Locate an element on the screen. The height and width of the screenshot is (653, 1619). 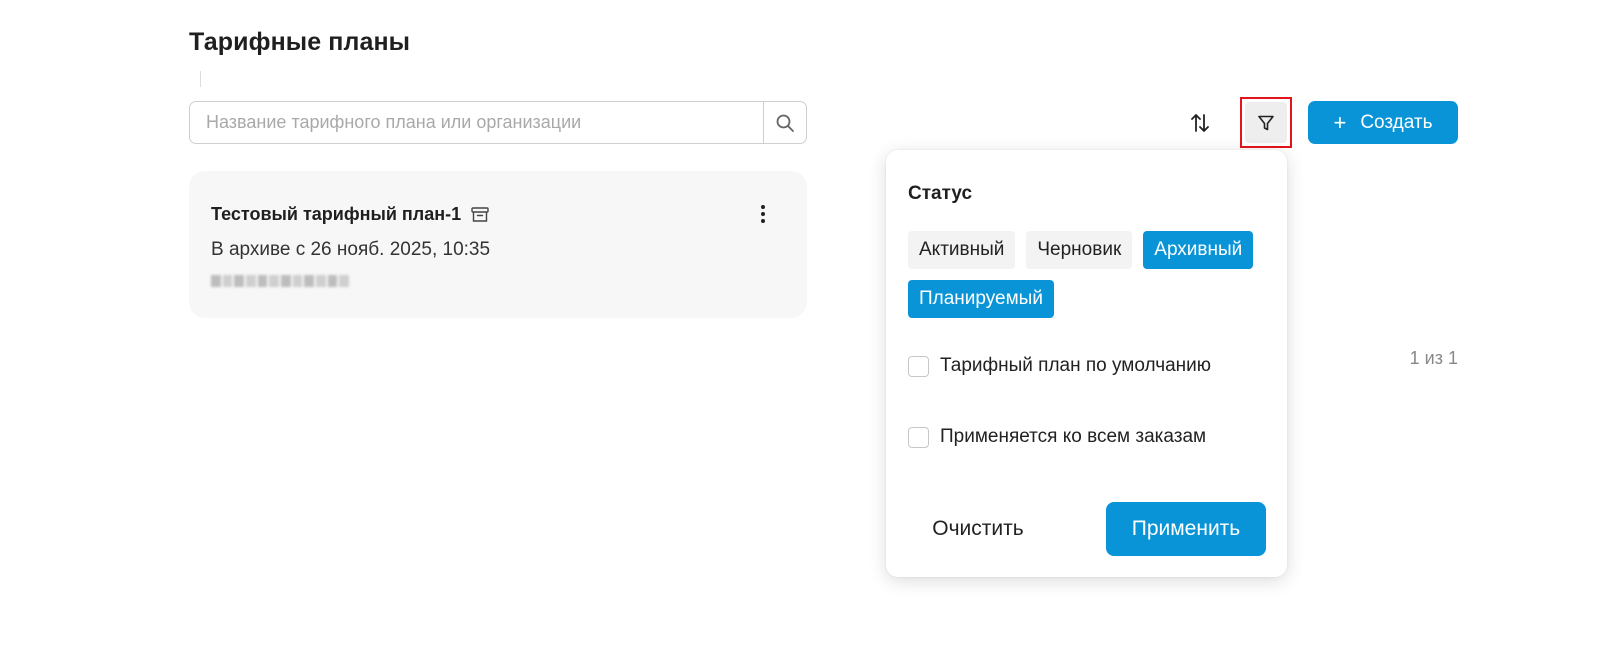
pagination-label: 1 из 1 is located at coordinates (1433, 358).